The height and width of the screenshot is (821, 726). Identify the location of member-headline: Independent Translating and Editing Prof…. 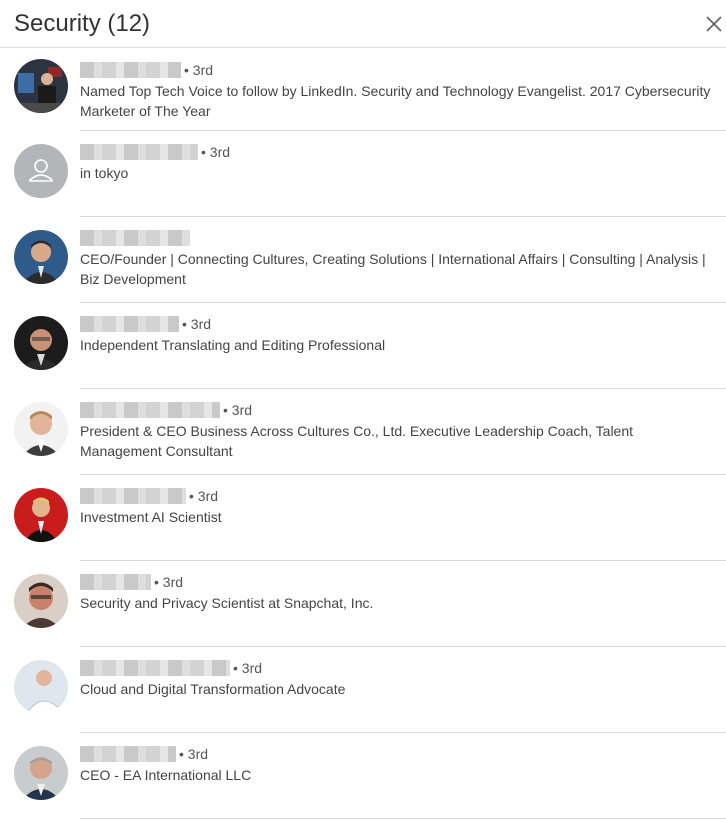
(233, 345).